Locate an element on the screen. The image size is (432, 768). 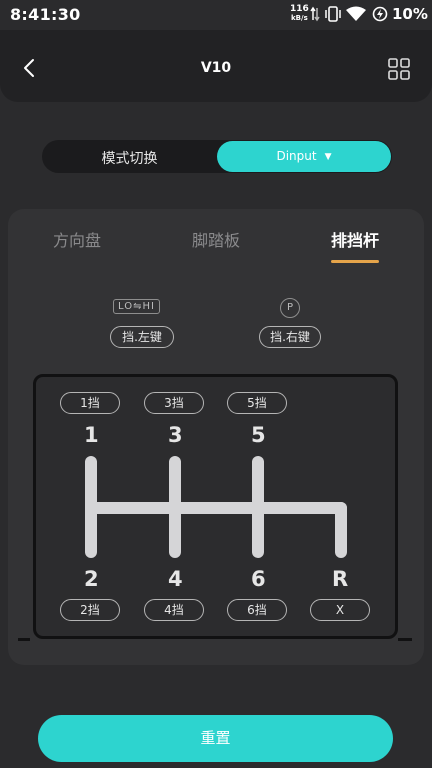
network-speed-unit: kB/s is located at coordinates (299, 18).